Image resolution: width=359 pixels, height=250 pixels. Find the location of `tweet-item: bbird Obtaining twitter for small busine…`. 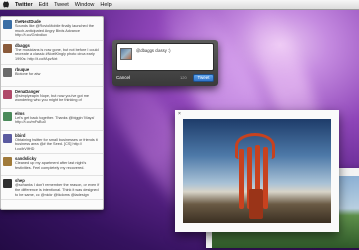

tweet-item: bbird Obtaining twitter for small busine… is located at coordinates (52, 143).